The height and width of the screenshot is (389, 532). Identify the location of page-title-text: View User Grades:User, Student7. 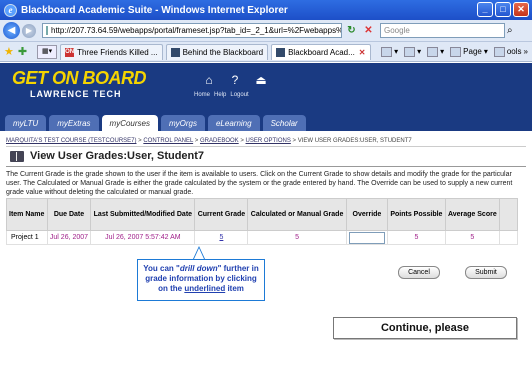
(117, 156).